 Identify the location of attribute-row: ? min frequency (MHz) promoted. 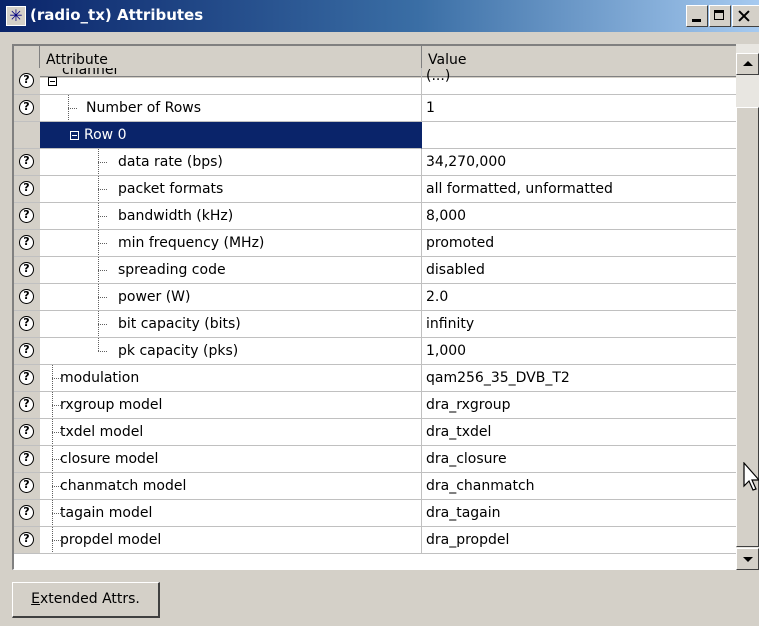
(375, 243).